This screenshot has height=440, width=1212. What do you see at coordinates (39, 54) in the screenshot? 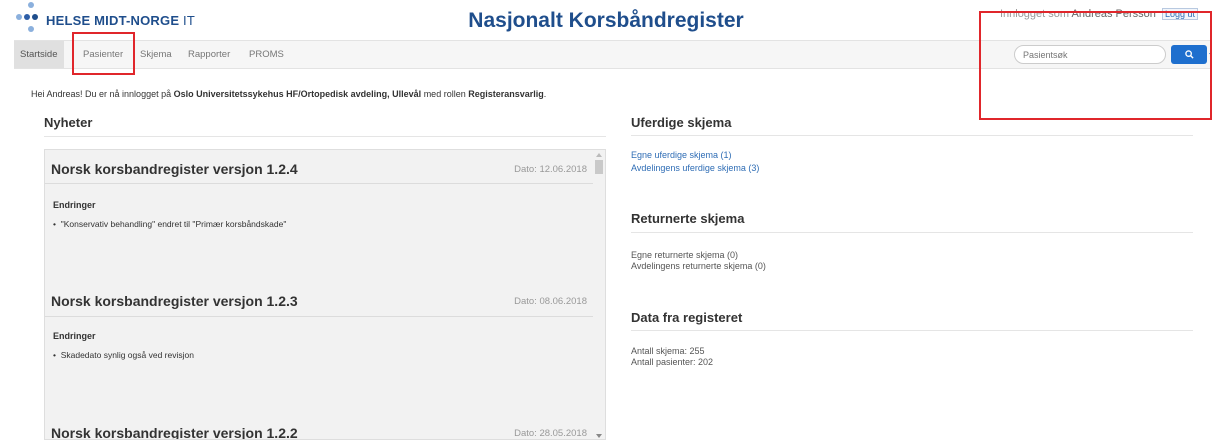
I see `nav-startside: Startside` at bounding box center [39, 54].